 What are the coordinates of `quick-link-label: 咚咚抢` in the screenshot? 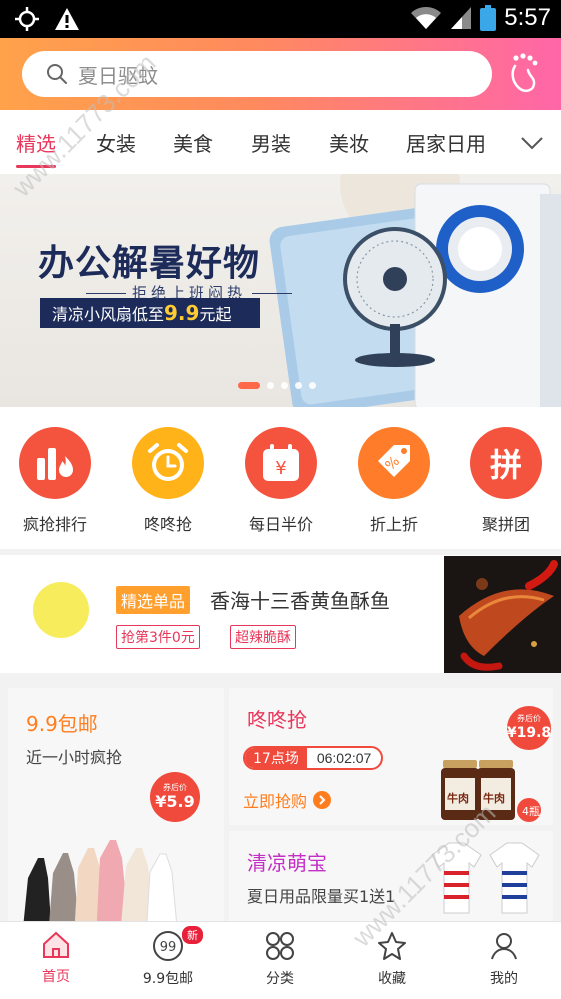 It's located at (167, 524).